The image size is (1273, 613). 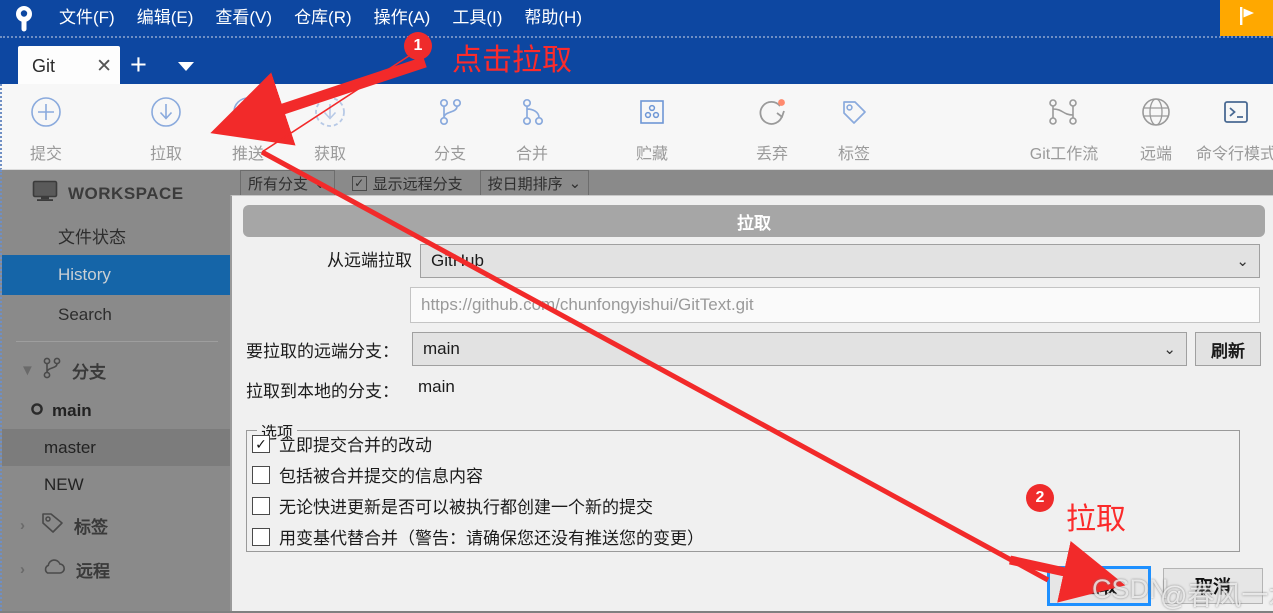 I want to click on globe-icon, so click(x=1156, y=112).